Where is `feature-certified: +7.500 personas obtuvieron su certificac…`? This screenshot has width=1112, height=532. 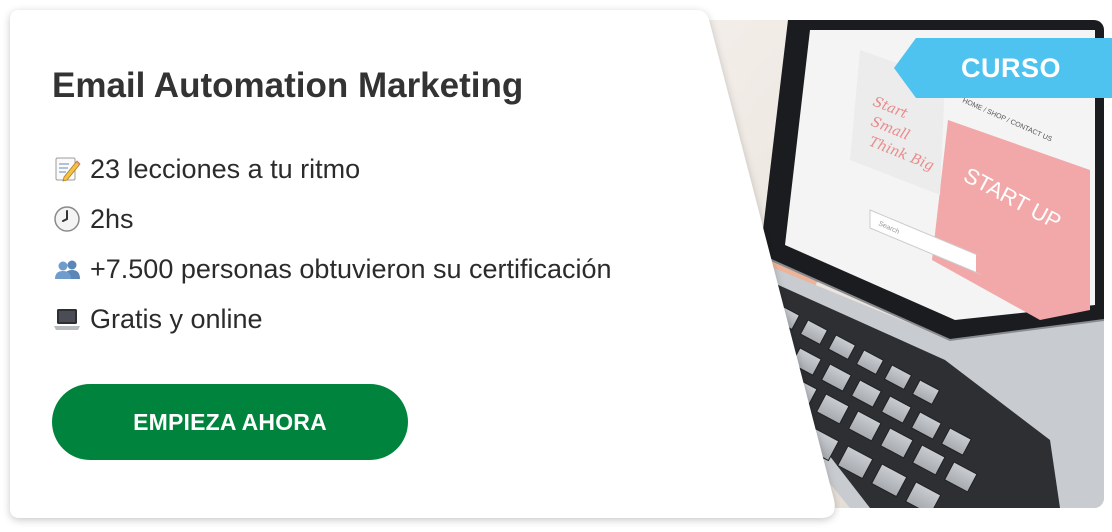
feature-certified: +7.500 personas obtuvieron su certificac… is located at coordinates (332, 269).